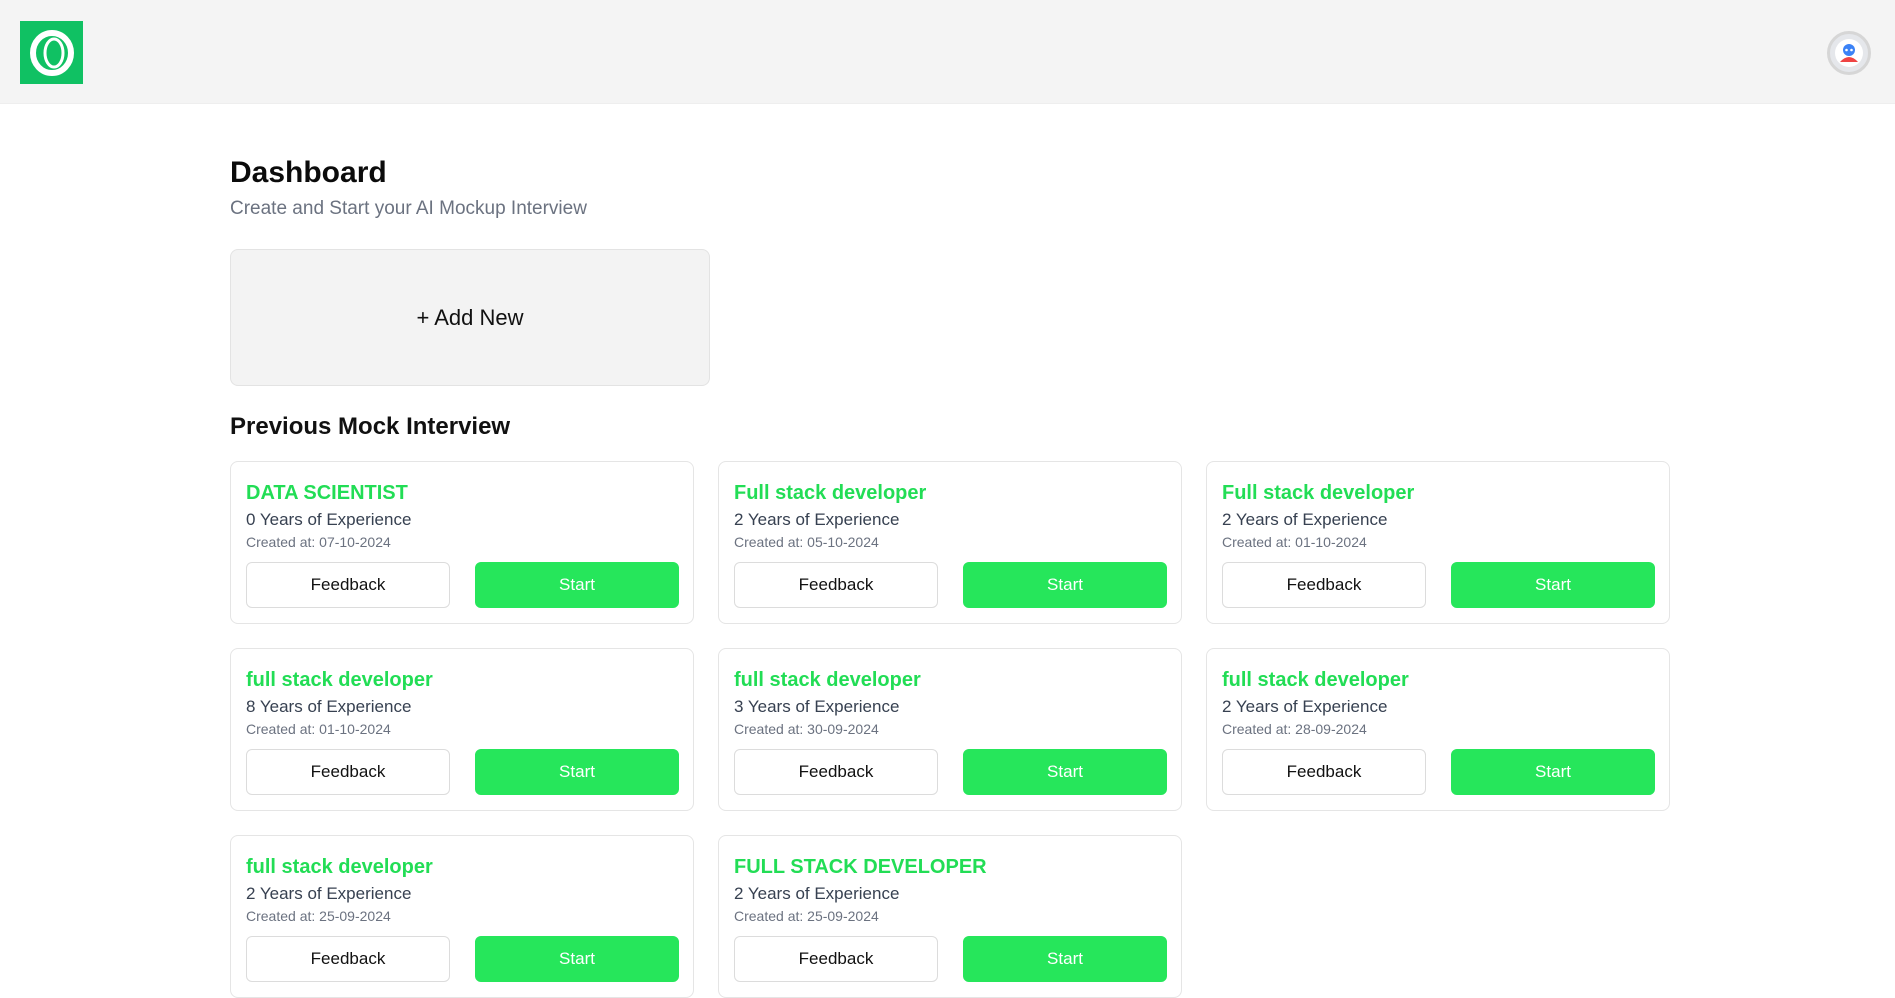 This screenshot has height=998, width=1895. What do you see at coordinates (51, 52) in the screenshot?
I see `logo-icon` at bounding box center [51, 52].